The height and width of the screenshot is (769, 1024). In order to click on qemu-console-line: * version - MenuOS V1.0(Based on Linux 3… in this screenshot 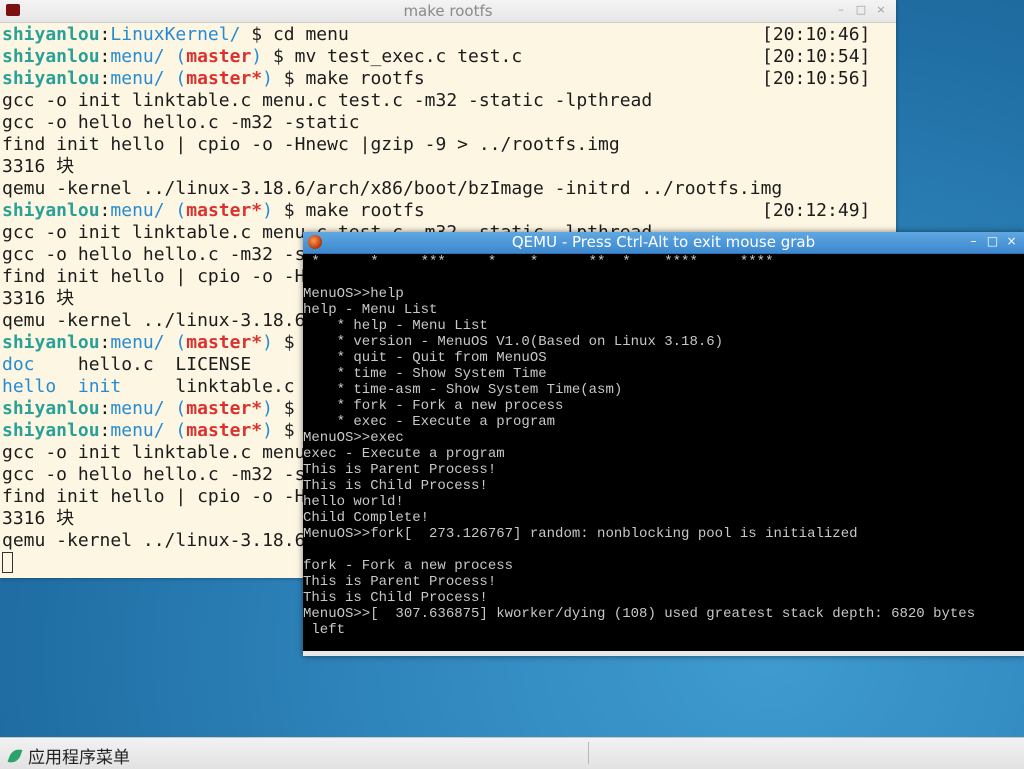, I will do `click(513, 342)`.